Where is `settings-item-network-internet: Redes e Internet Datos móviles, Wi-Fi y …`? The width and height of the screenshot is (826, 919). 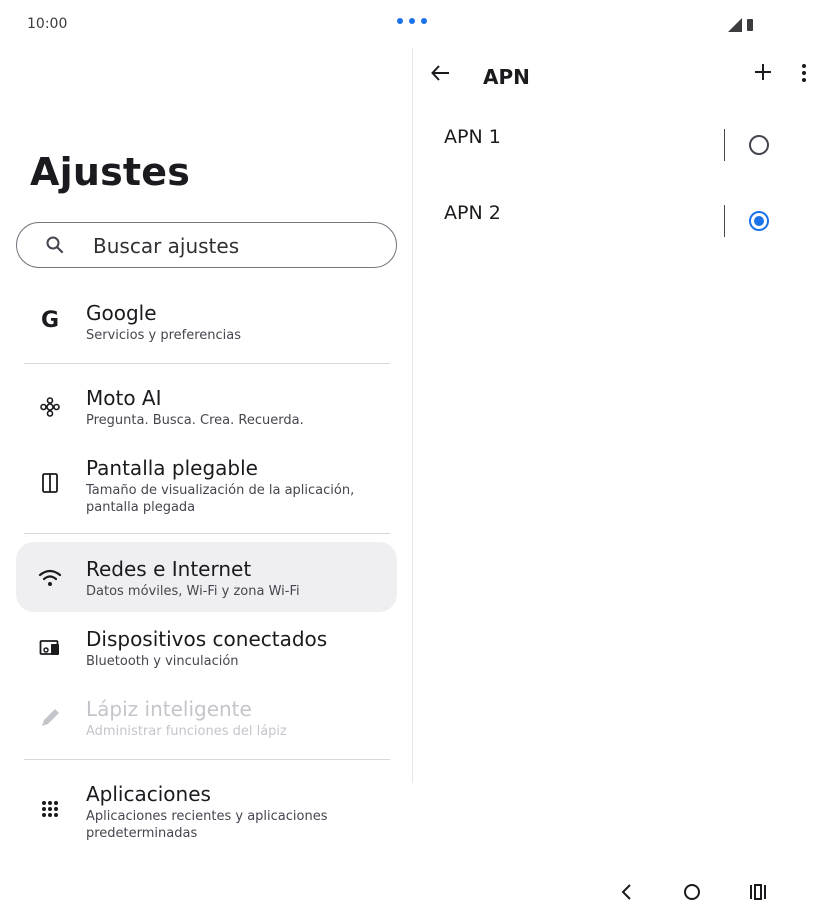 settings-item-network-internet: Redes e Internet Datos móviles, Wi-Fi y … is located at coordinates (206, 582).